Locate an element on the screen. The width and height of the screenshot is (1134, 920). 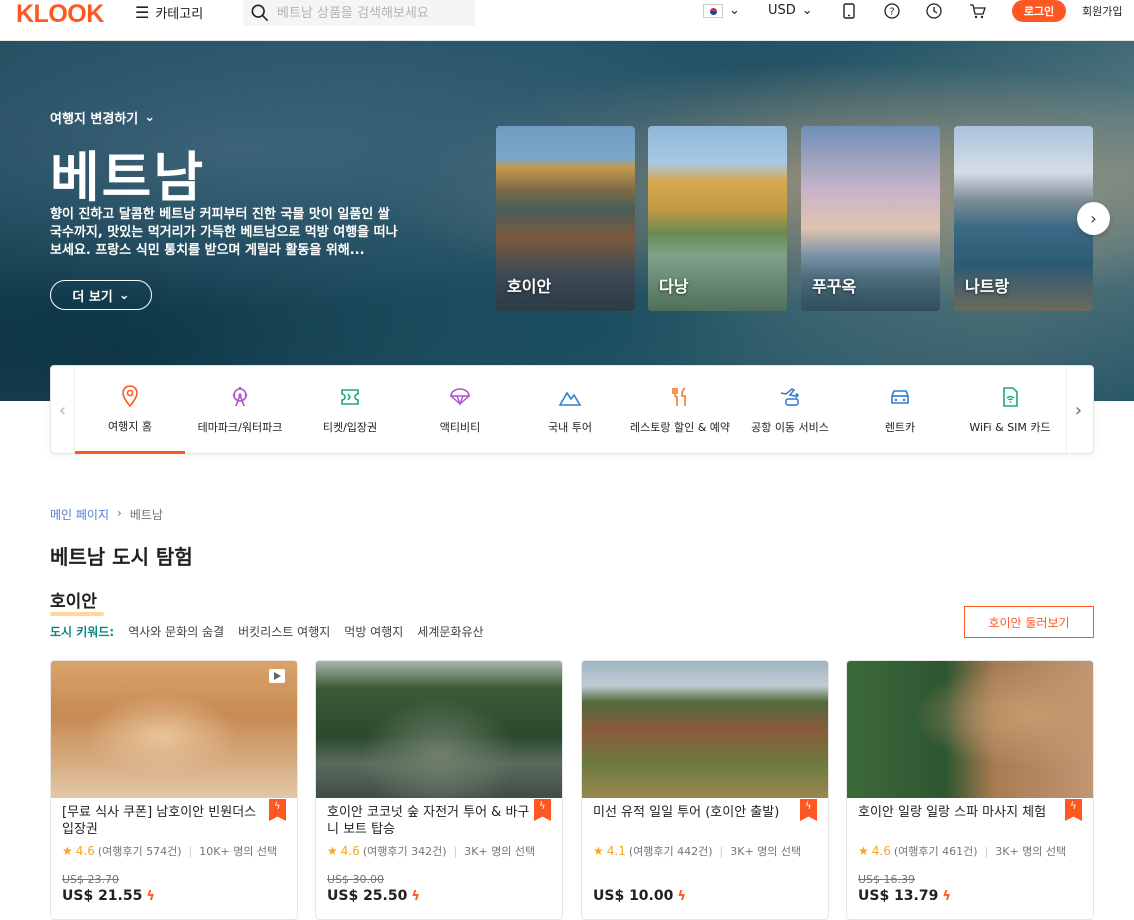
nav-next-button: › is located at coordinates (1078, 410).